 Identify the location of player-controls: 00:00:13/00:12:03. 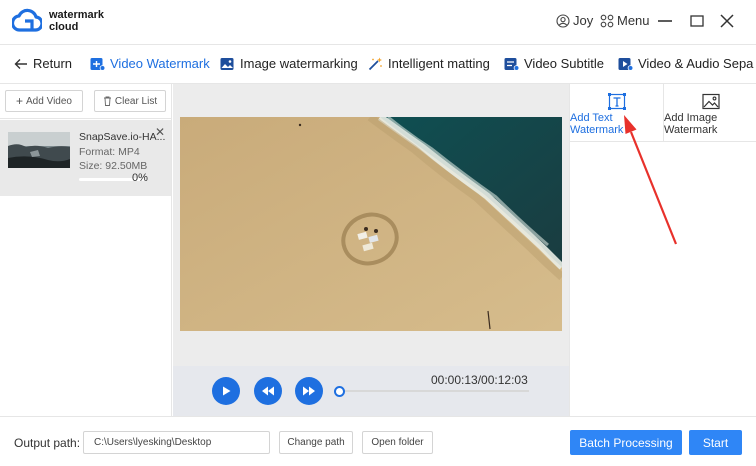
(371, 391).